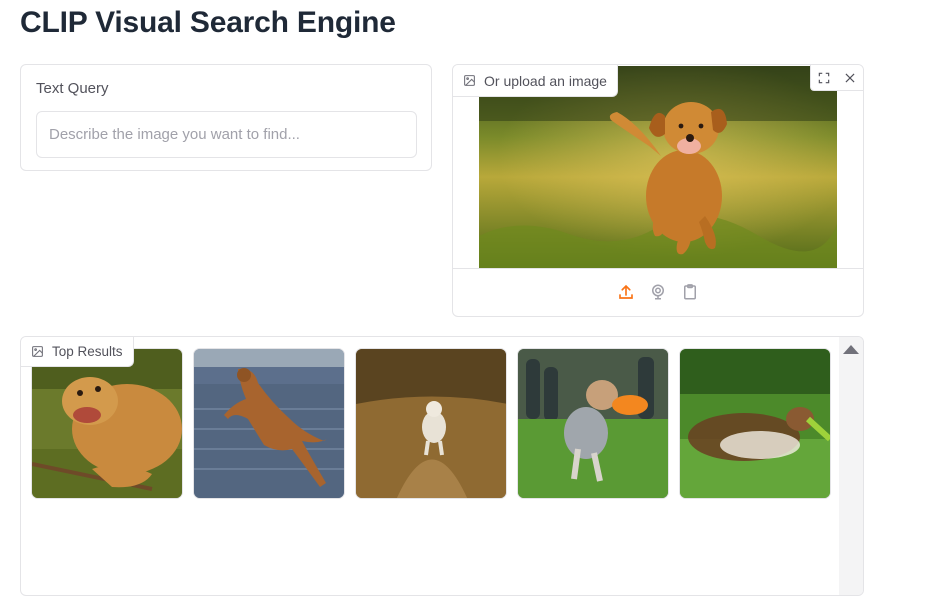 The height and width of the screenshot is (610, 949). Describe the element at coordinates (850, 78) in the screenshot. I see `close-icon` at that location.